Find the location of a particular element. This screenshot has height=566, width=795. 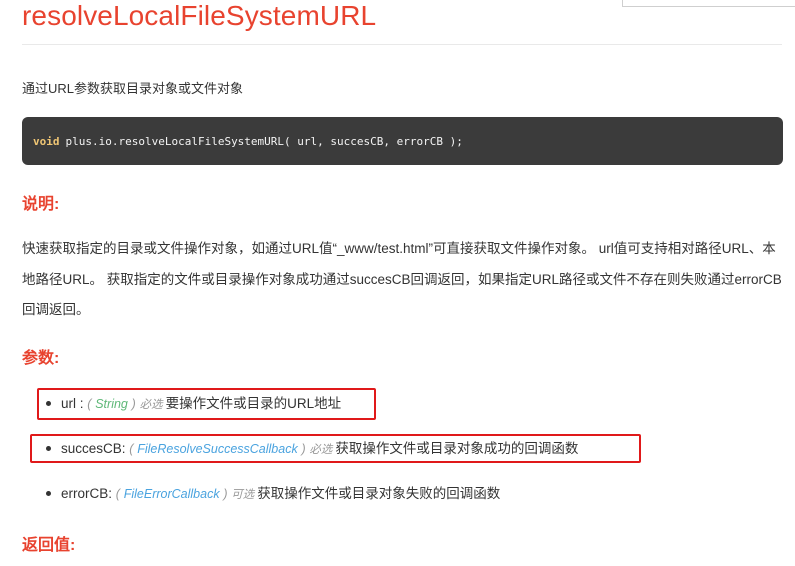

page-title: resolveLocalFileSystemURL is located at coordinates (199, 15).